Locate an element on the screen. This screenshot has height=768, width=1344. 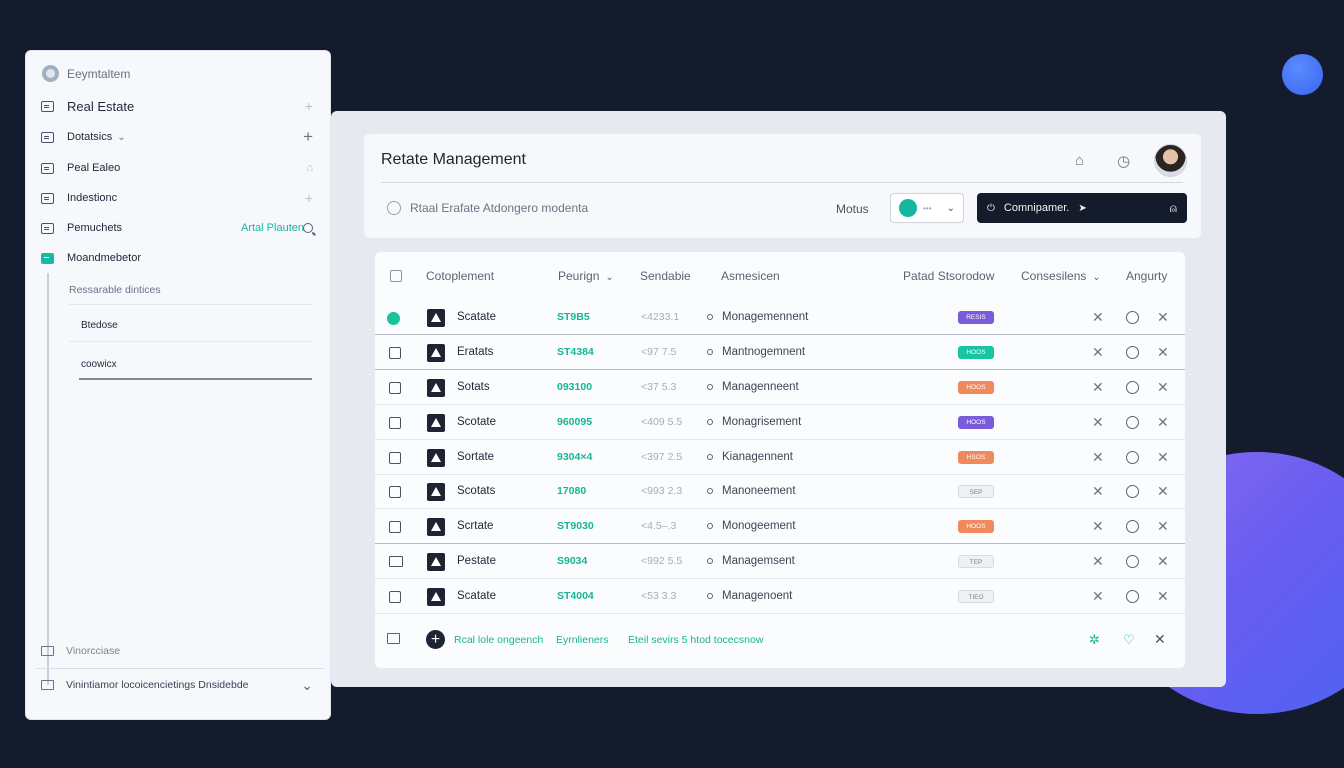
add-row-button: + is located at coordinates (435, 639).